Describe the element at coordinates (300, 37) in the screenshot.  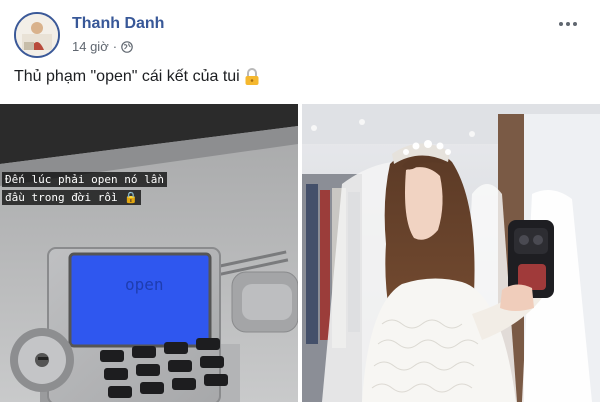
I see `post-header: Thanh Danh 14 giờ ·` at that location.